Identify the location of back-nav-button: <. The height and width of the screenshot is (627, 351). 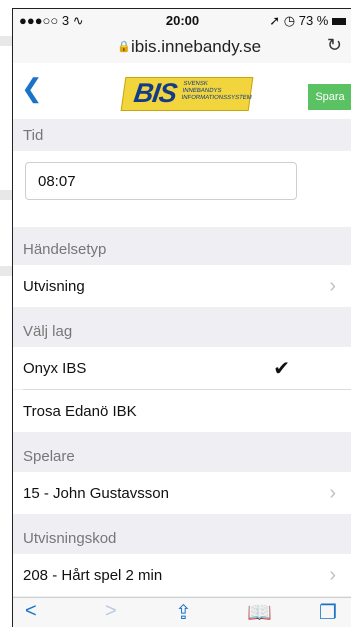
(31, 611).